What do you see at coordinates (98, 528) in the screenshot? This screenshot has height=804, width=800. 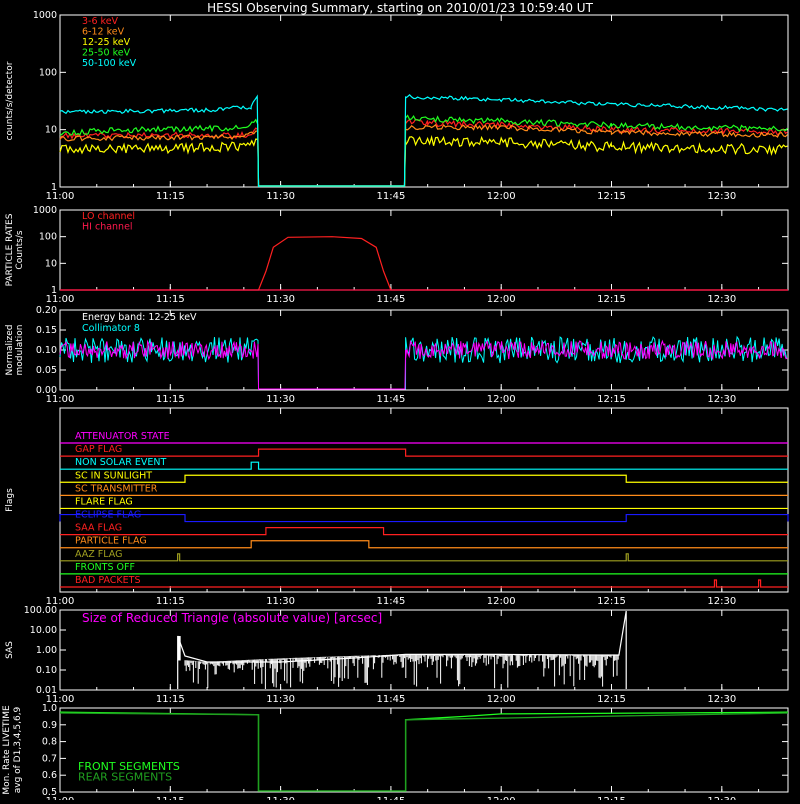 I see `flag-label: SAA FLAG` at bounding box center [98, 528].